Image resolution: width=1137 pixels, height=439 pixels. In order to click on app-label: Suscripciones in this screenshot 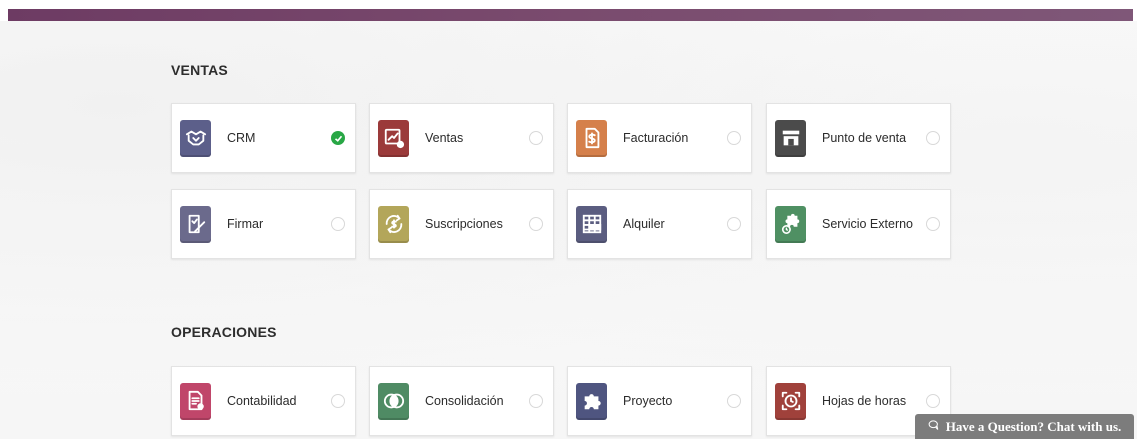, I will do `click(464, 224)`.